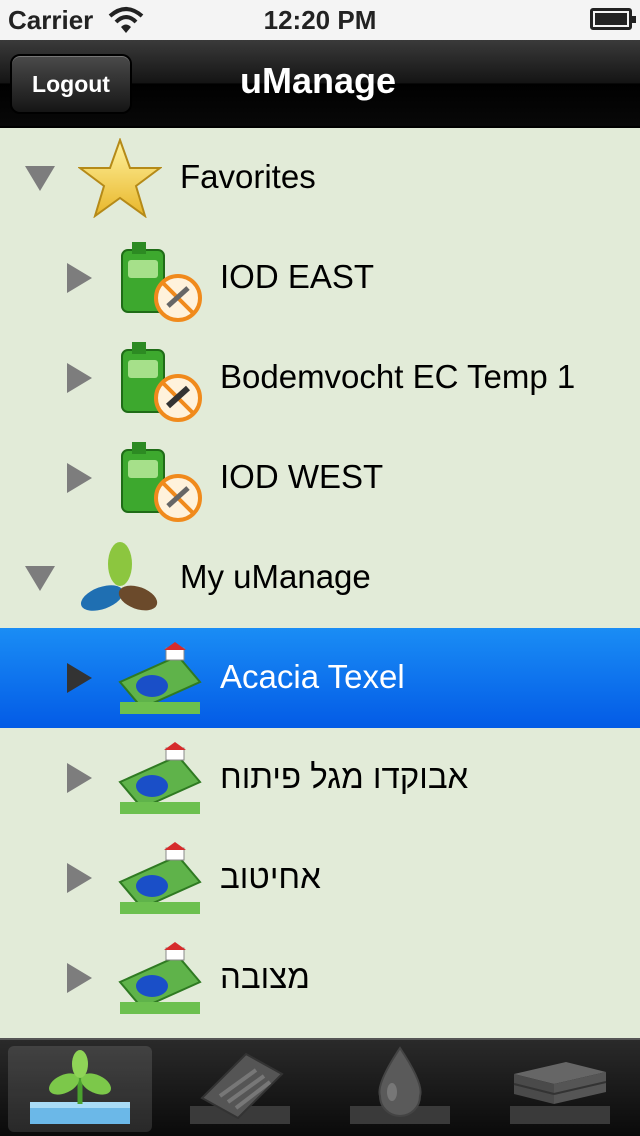 This screenshot has width=640, height=1136. I want to click on notepad-icon, so click(240, 1088).